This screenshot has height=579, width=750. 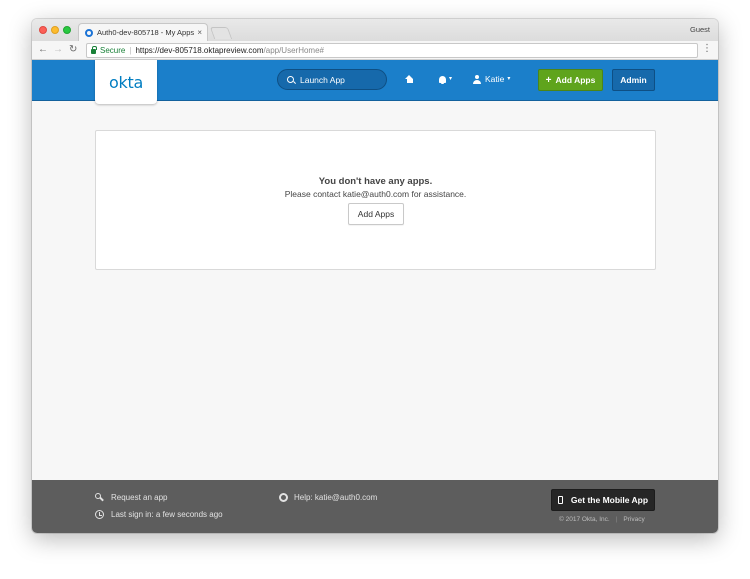 I want to click on okta-logo: okta, so click(x=126, y=82).